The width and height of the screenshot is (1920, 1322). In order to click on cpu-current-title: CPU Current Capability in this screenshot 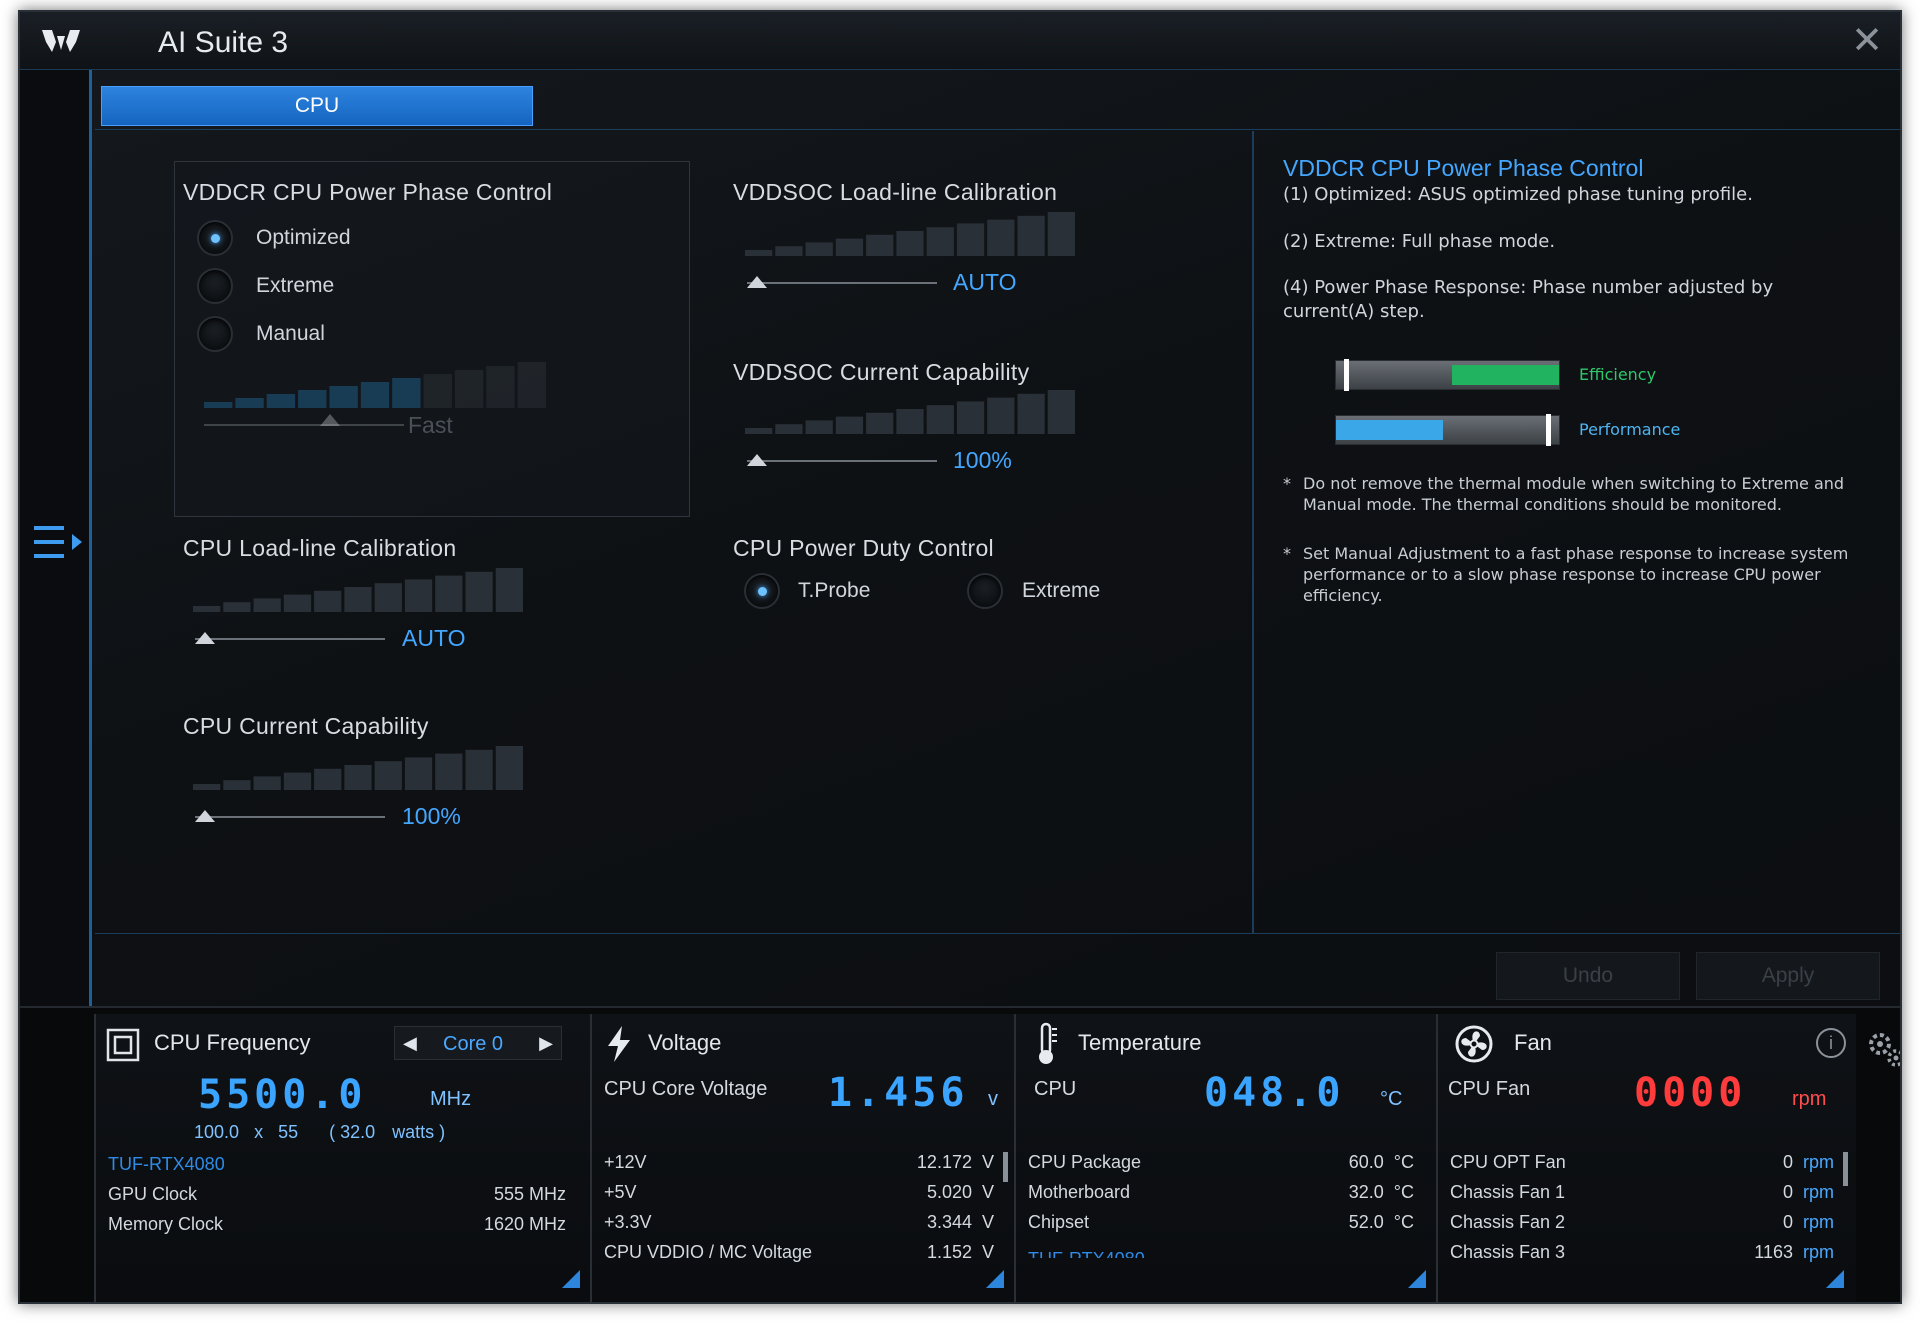, I will do `click(306, 726)`.